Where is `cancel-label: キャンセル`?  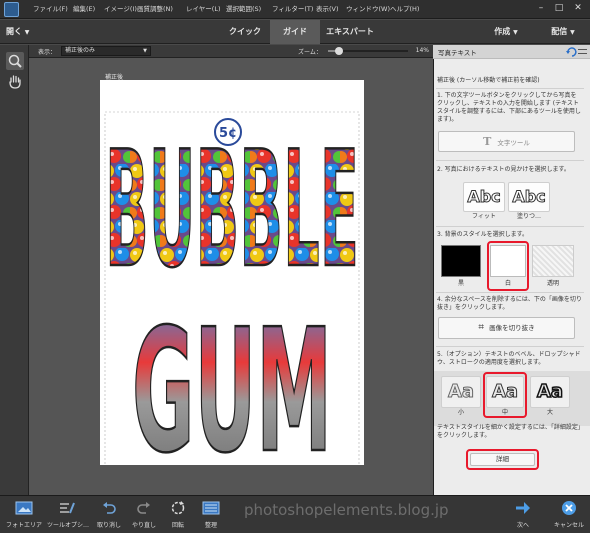
cancel-label: キャンセル is located at coordinates (568, 525).